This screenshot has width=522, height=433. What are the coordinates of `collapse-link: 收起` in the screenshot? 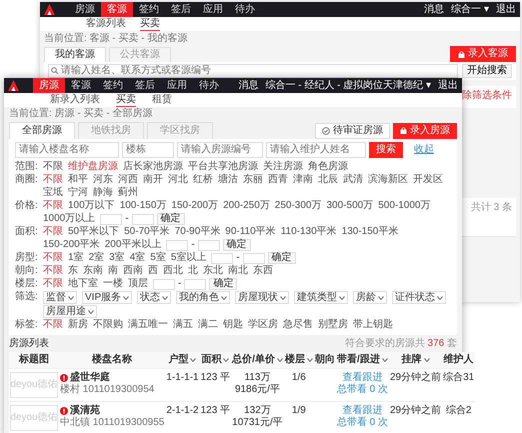 It's located at (424, 150).